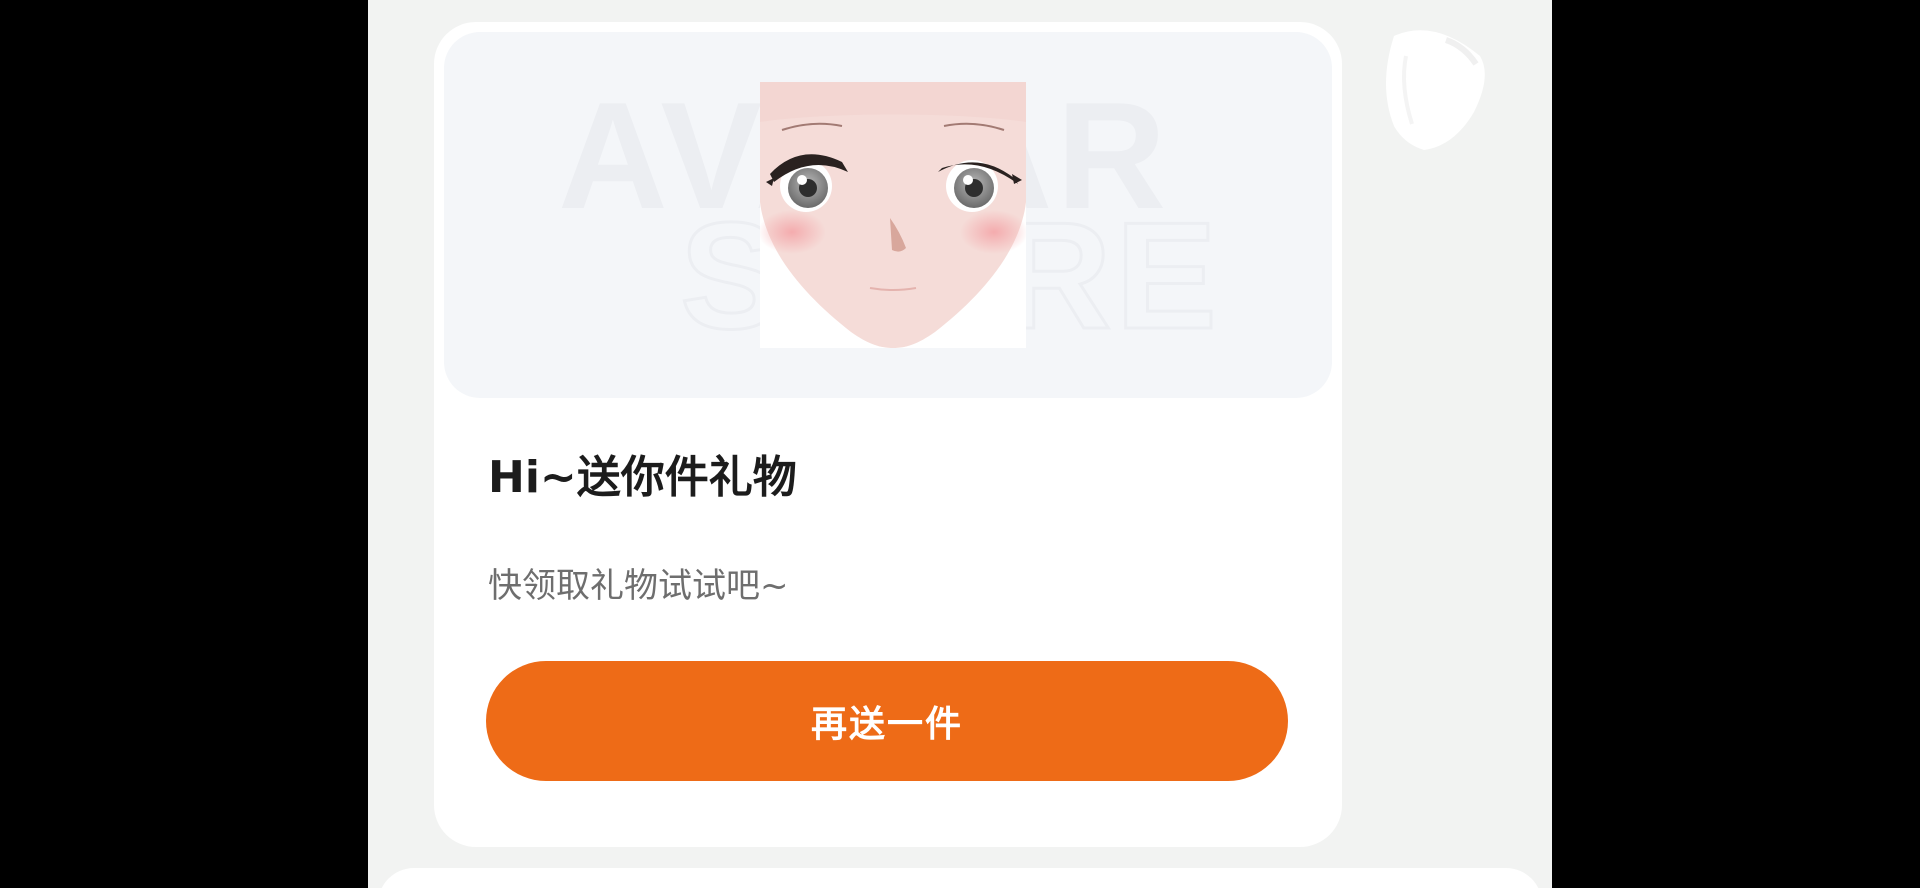  What do you see at coordinates (887, 721) in the screenshot?
I see `send-again-button: 再送一件` at bounding box center [887, 721].